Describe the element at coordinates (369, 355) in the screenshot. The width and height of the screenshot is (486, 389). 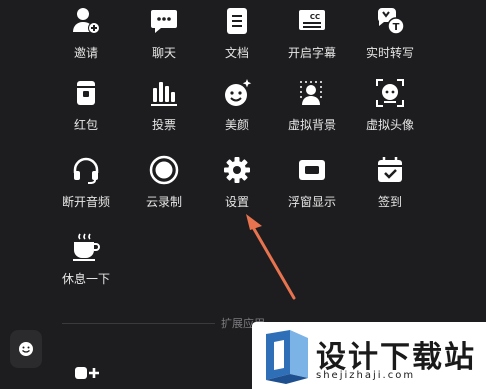
I see `watermark: 设计下载站 shejizhaji.com` at that location.